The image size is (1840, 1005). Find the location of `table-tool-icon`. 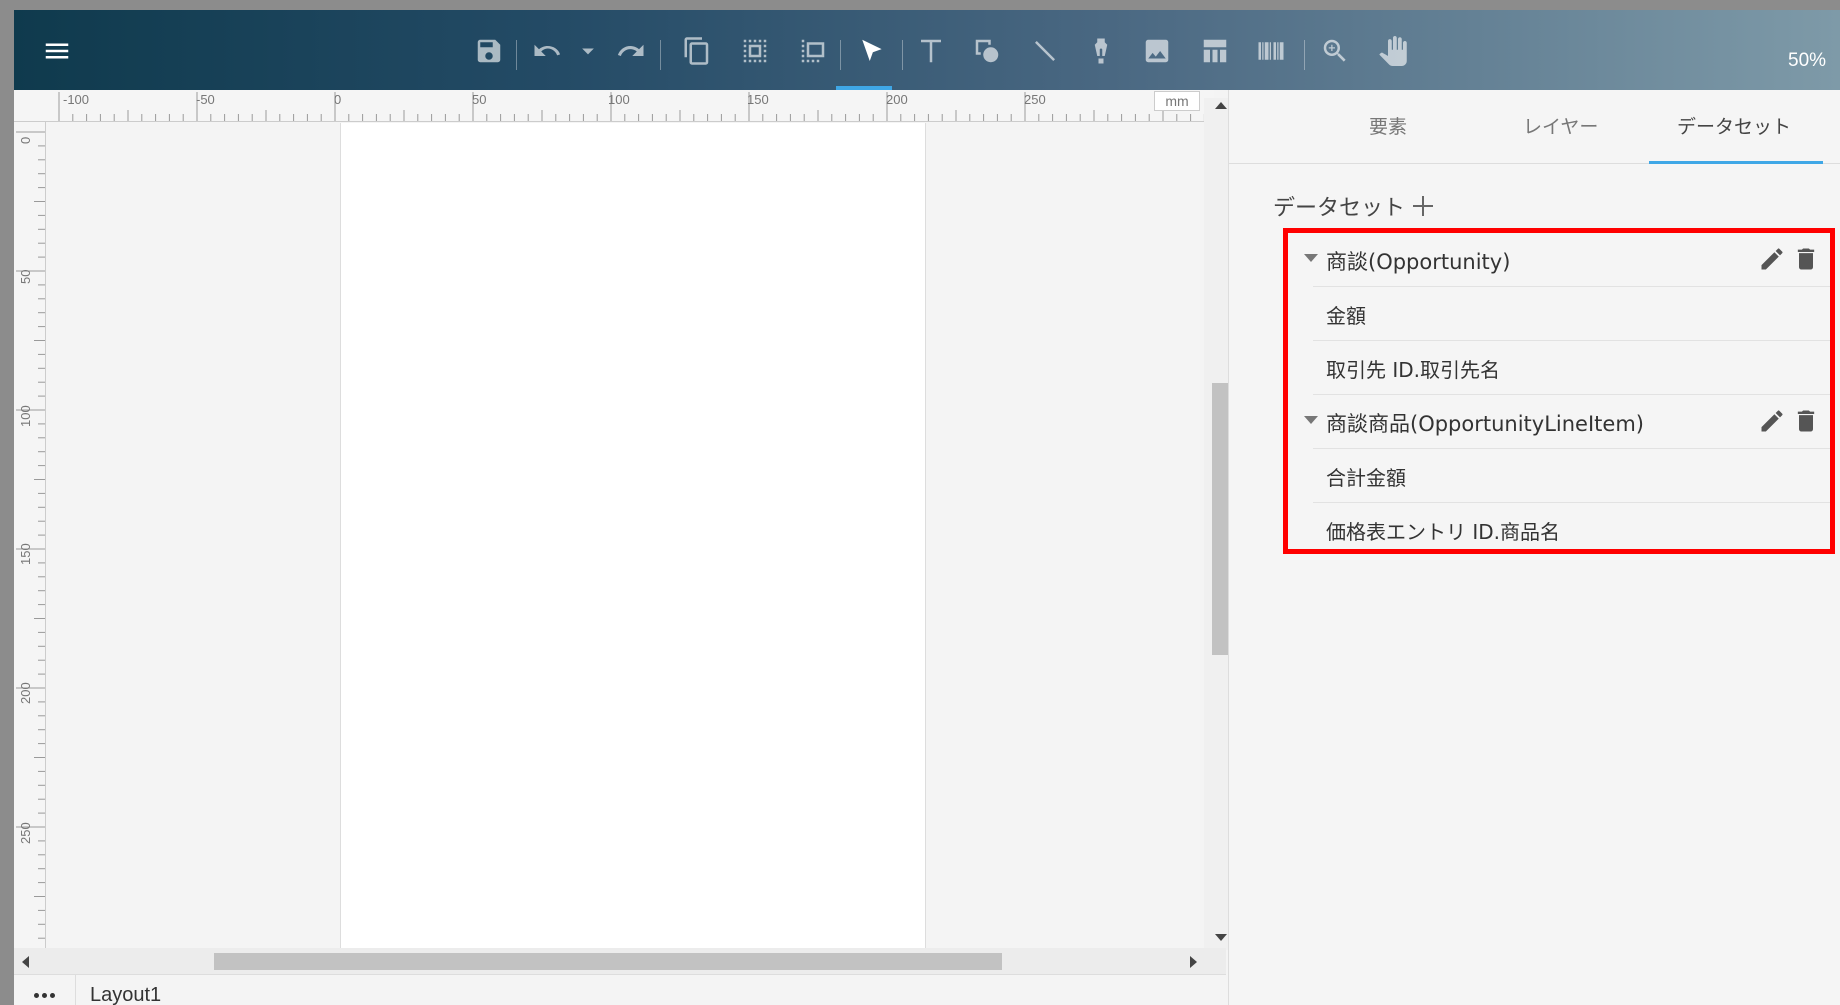

table-tool-icon is located at coordinates (1215, 51).